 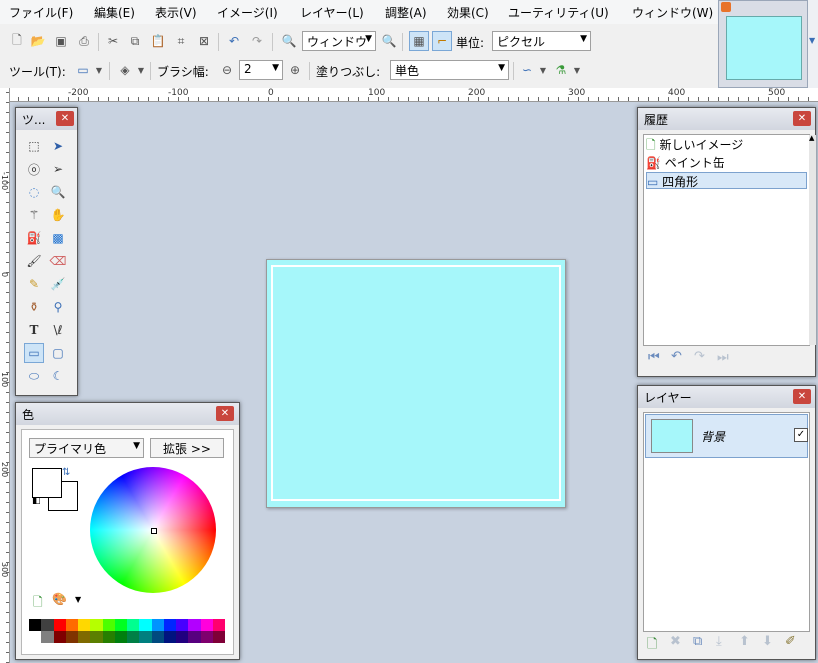 What do you see at coordinates (675, 641) in the screenshot?
I see `delete-layer-icon: ✖` at bounding box center [675, 641].